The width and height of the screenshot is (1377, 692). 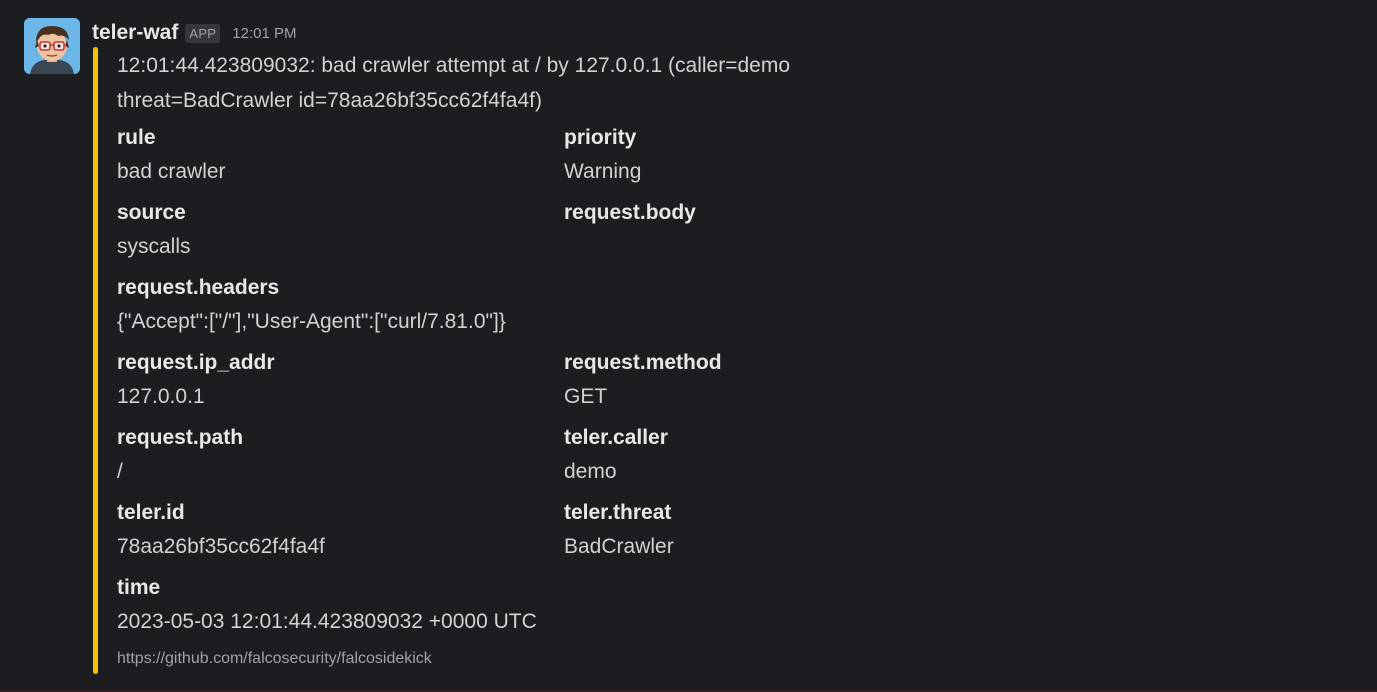 What do you see at coordinates (340, 533) in the screenshot?
I see `field-teler-id: teler.id 78aa26bf35cc62f4fa4f` at bounding box center [340, 533].